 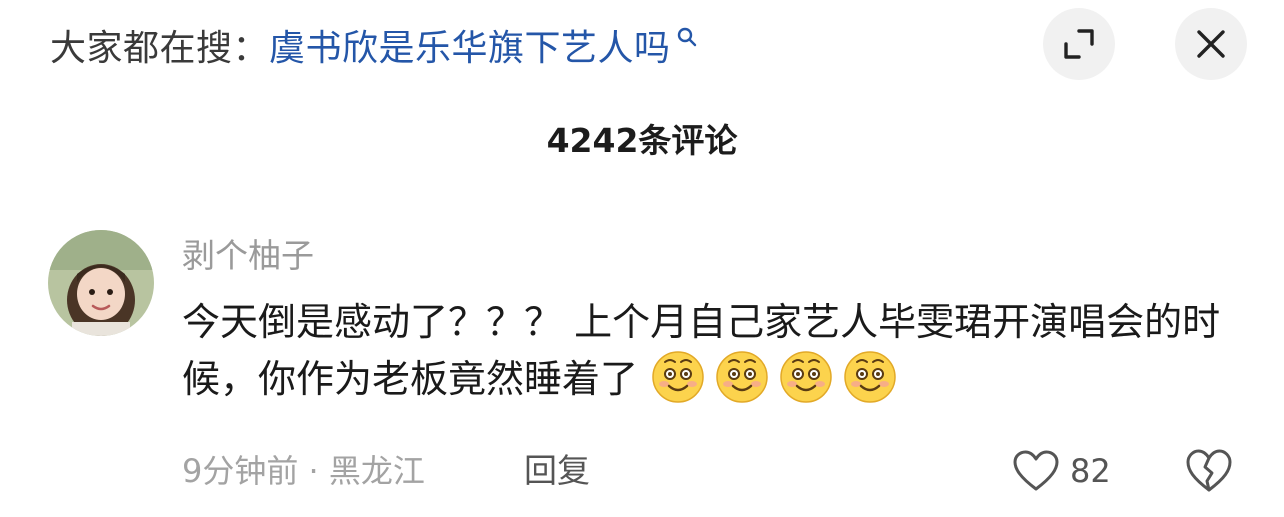 I want to click on close-icon, so click(x=1211, y=44).